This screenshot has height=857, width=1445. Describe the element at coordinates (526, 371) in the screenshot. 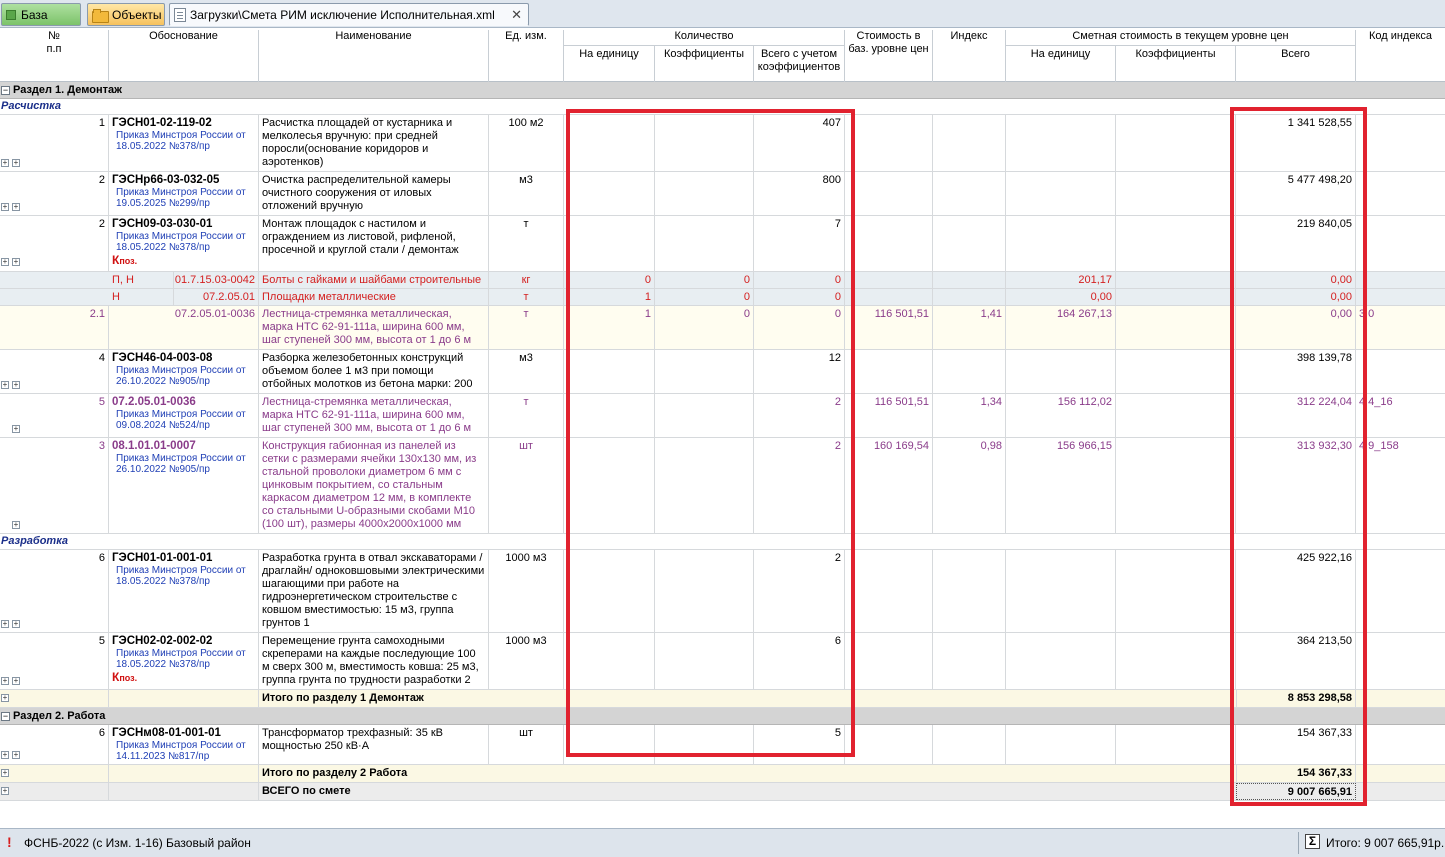

I see `cell-unit: м3` at that location.